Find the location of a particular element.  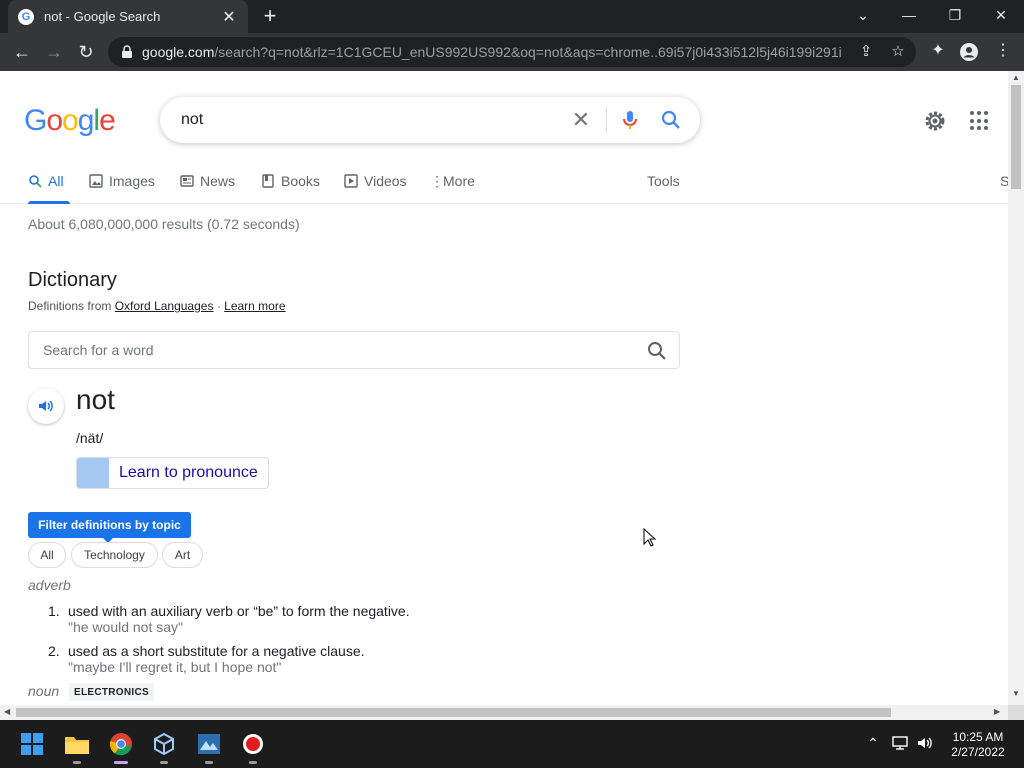

topic-tag: ELECTRONICS is located at coordinates (111, 692).